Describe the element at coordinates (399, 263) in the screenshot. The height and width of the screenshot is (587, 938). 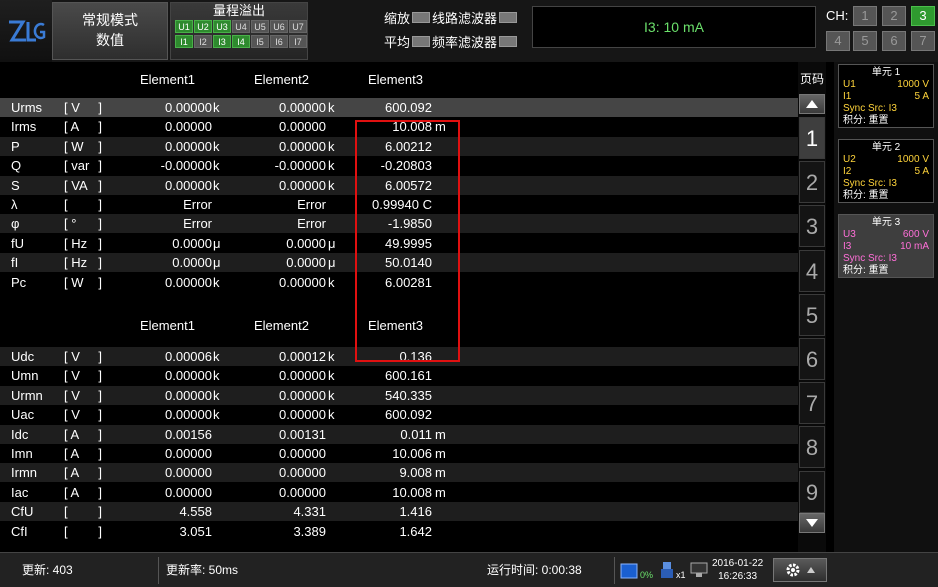
I see `table-row: fI[ Hz] 0.0000 μ 0.0000 μ 50.0140` at that location.